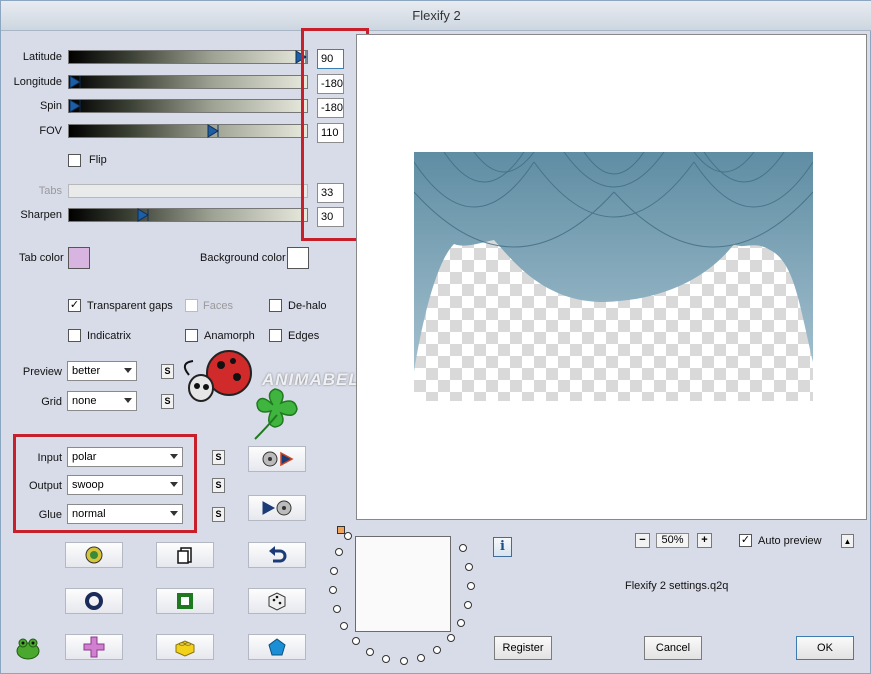  What do you see at coordinates (102, 401) in the screenshot?
I see `grid-select: none` at bounding box center [102, 401].